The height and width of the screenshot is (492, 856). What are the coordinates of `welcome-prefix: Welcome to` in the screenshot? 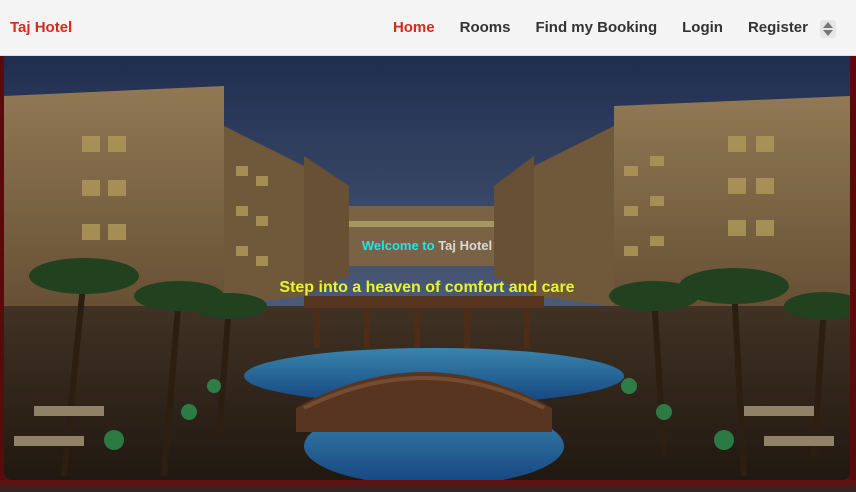 It's located at (398, 245).